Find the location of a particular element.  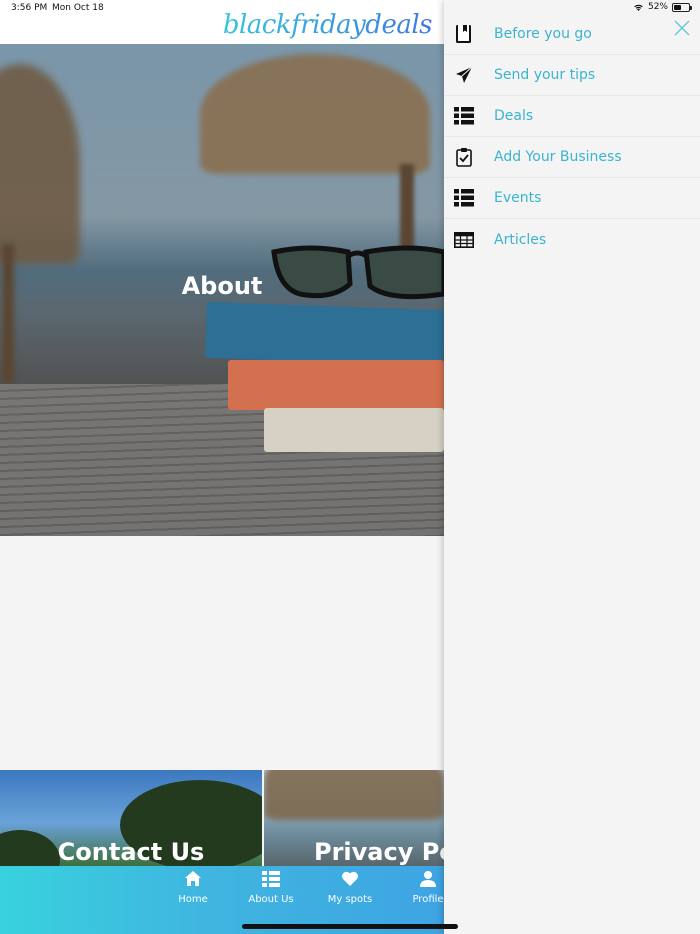

tab-label: About Us is located at coordinates (271, 899).